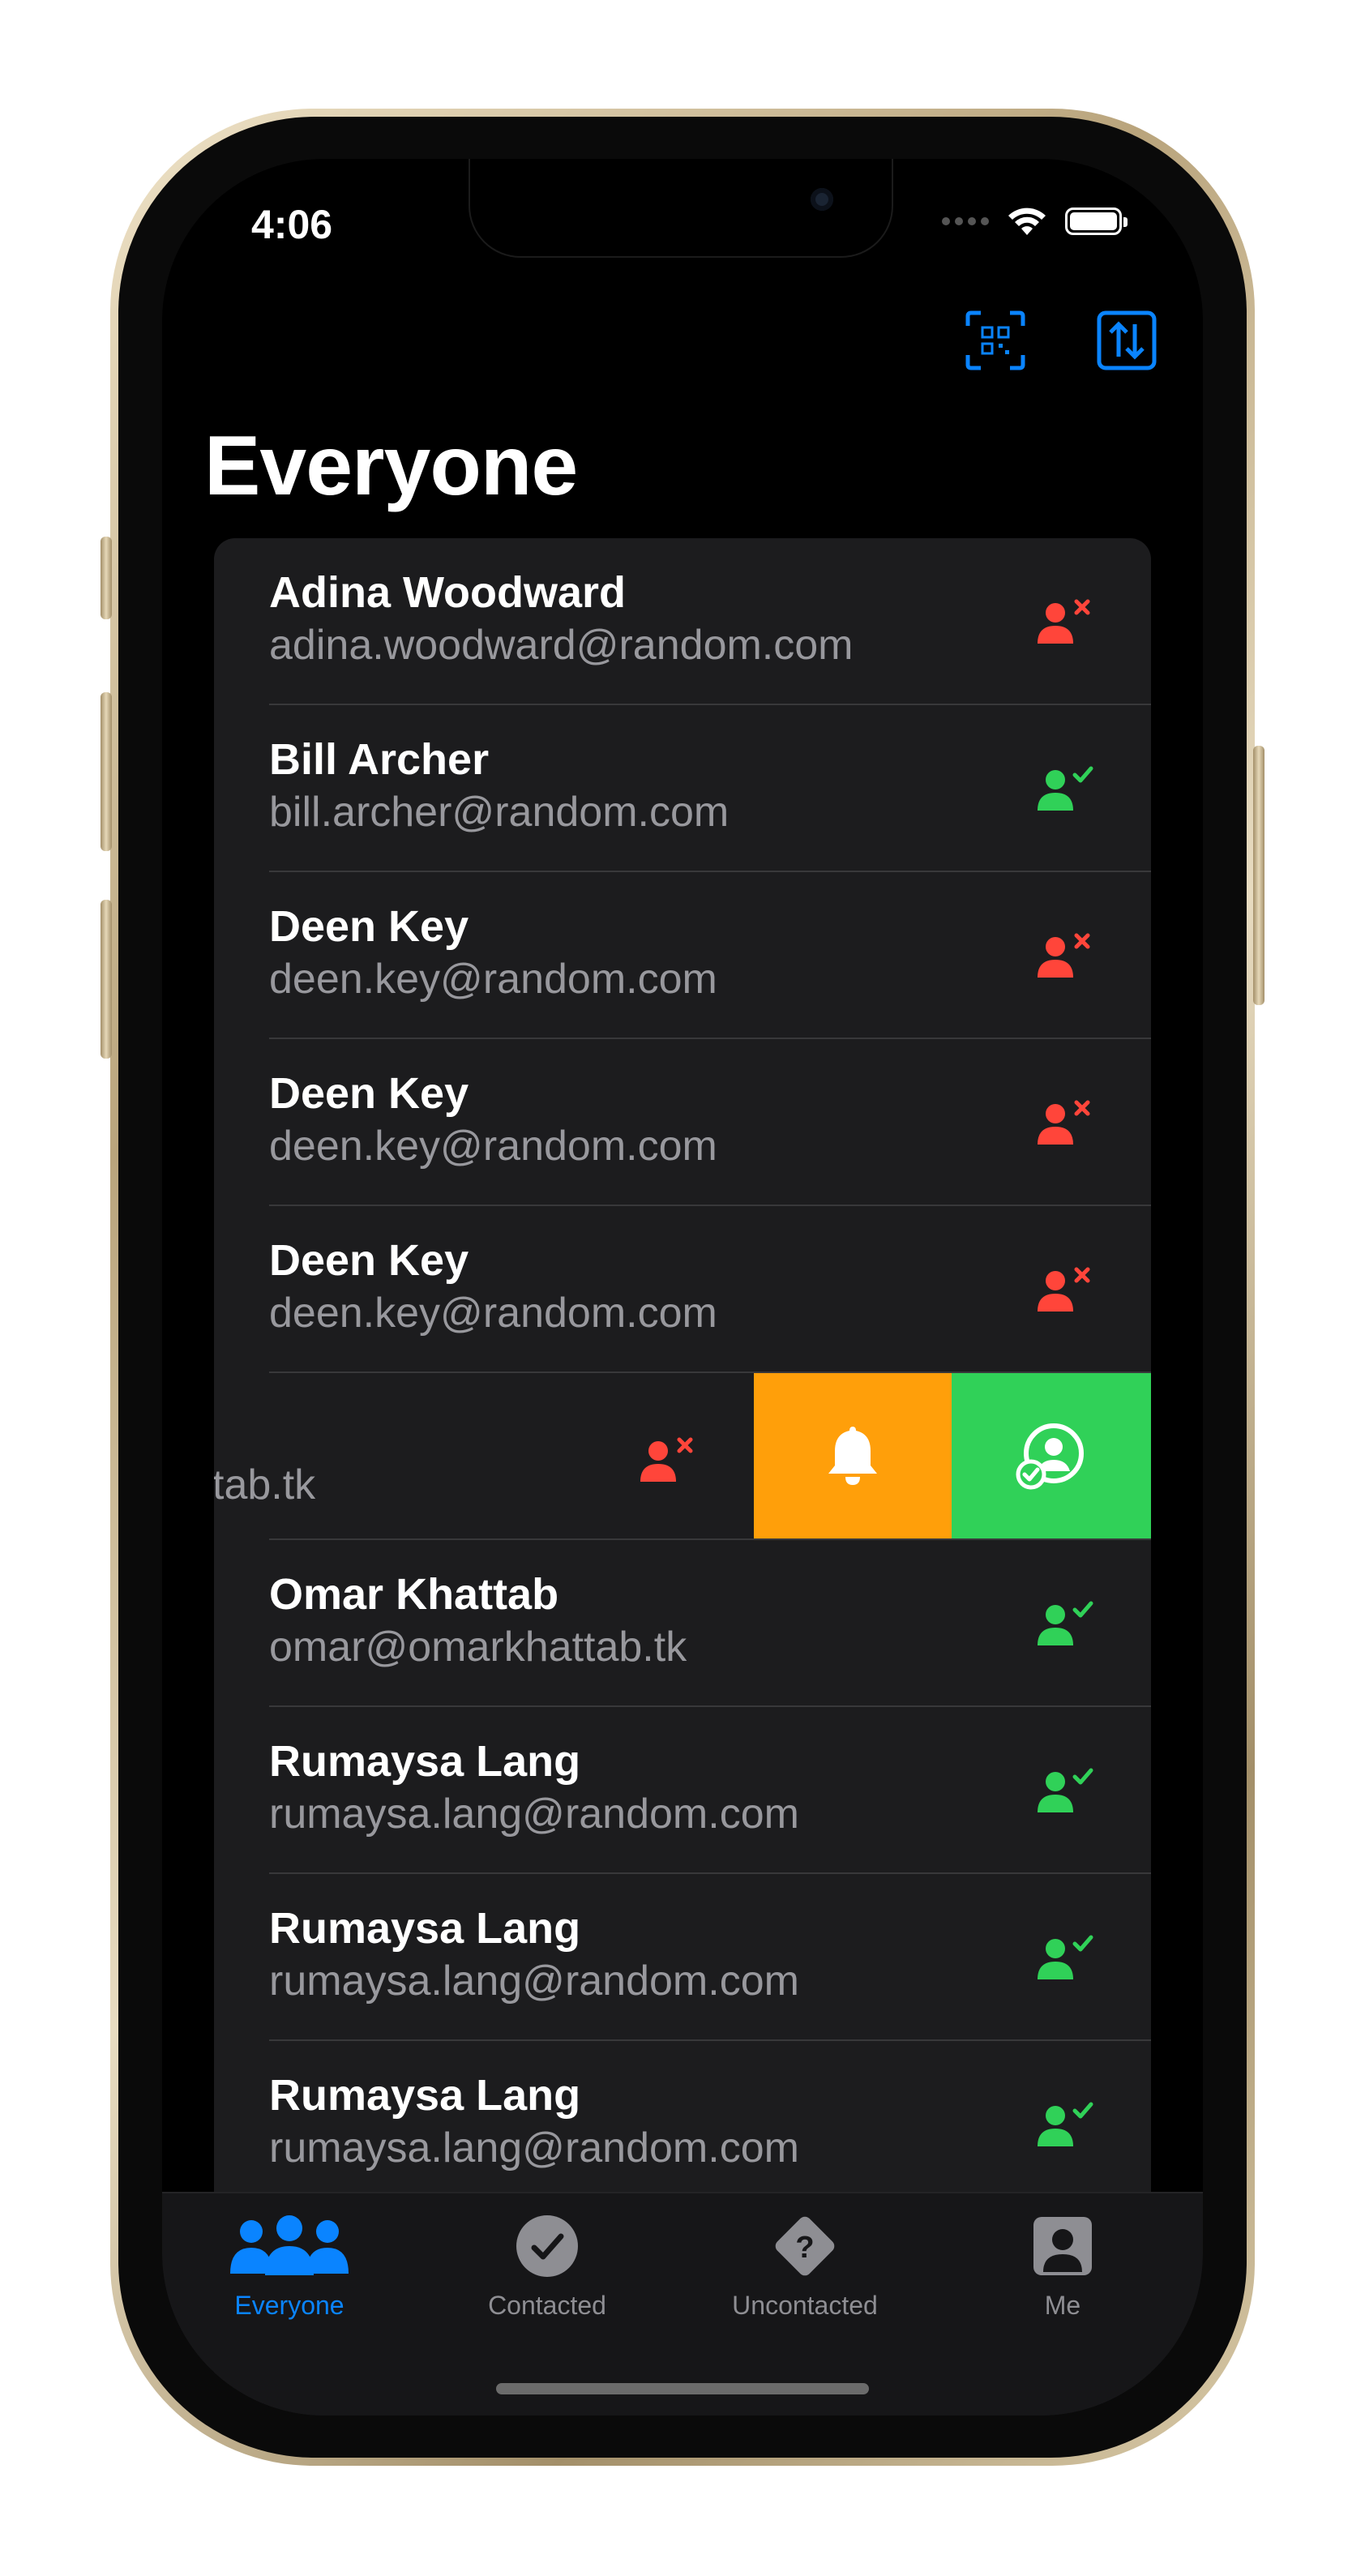 This screenshot has height=2576, width=1365. I want to click on wifi-icon, so click(1027, 221).